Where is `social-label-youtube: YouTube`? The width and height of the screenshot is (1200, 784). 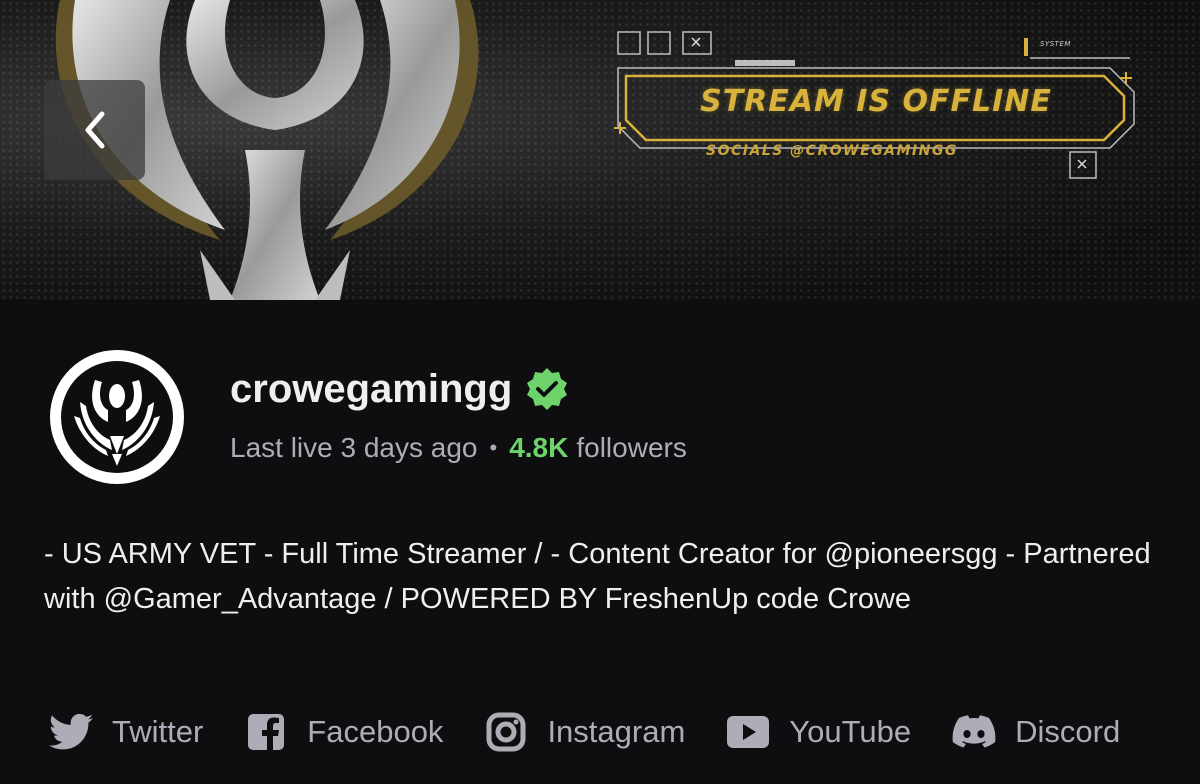
social-label-youtube: YouTube is located at coordinates (850, 731).